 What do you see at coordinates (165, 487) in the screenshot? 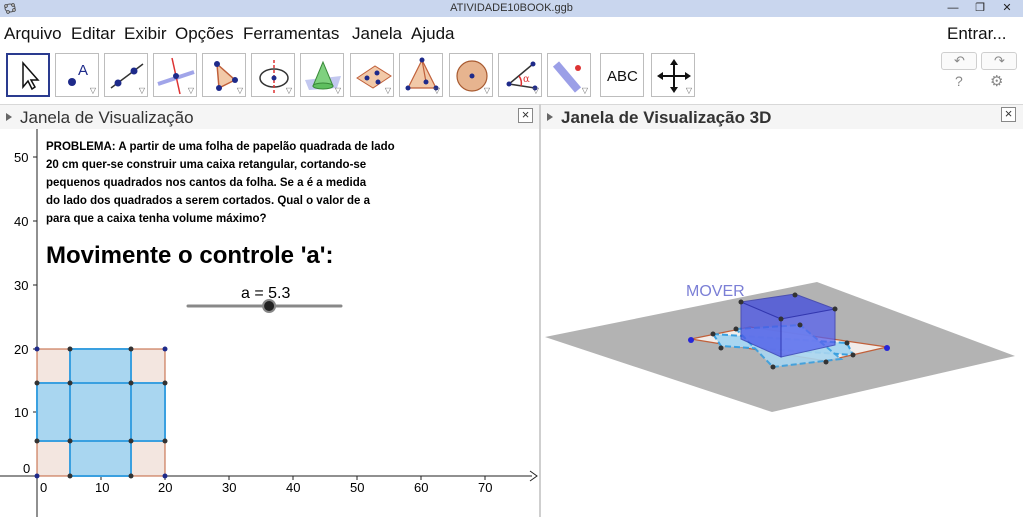
I see `x-tick-label: 20` at bounding box center [165, 487].